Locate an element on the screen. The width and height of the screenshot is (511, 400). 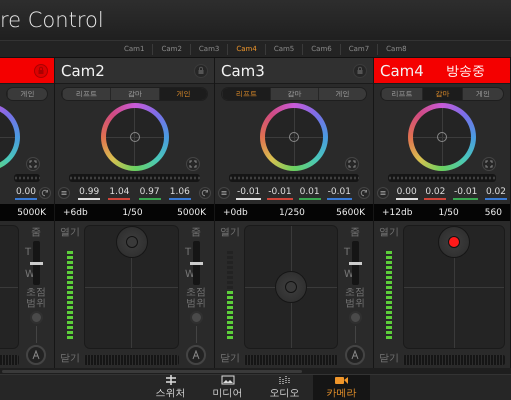
color-value: 0.01 is located at coordinates (309, 193).